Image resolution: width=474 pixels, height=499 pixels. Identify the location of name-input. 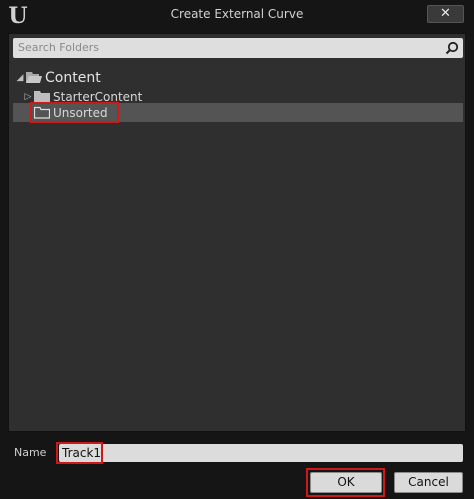
(261, 453).